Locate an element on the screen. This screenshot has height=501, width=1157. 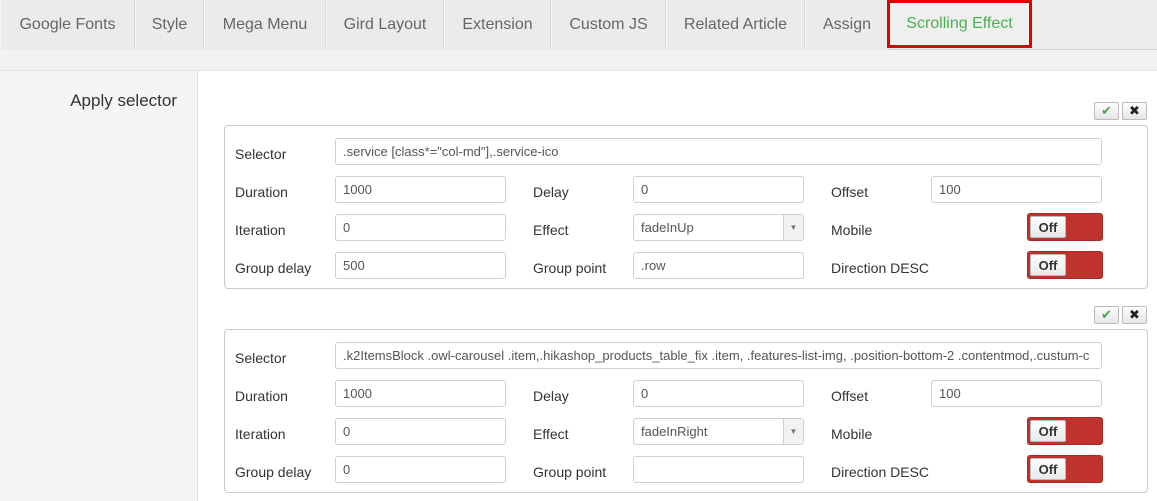
effect-select: fadeInRight ▼ is located at coordinates (718, 431).